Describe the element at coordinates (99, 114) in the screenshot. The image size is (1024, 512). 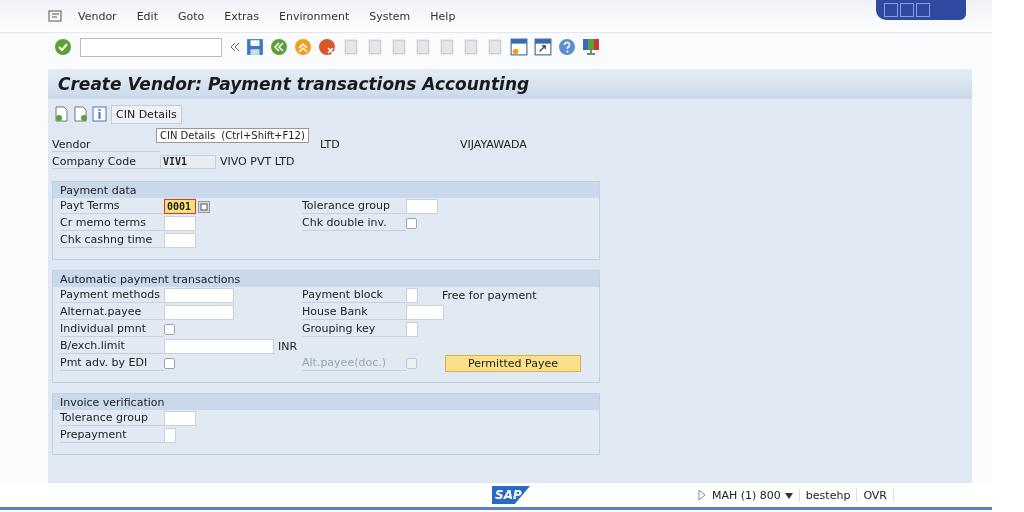
I see `info-icon` at that location.